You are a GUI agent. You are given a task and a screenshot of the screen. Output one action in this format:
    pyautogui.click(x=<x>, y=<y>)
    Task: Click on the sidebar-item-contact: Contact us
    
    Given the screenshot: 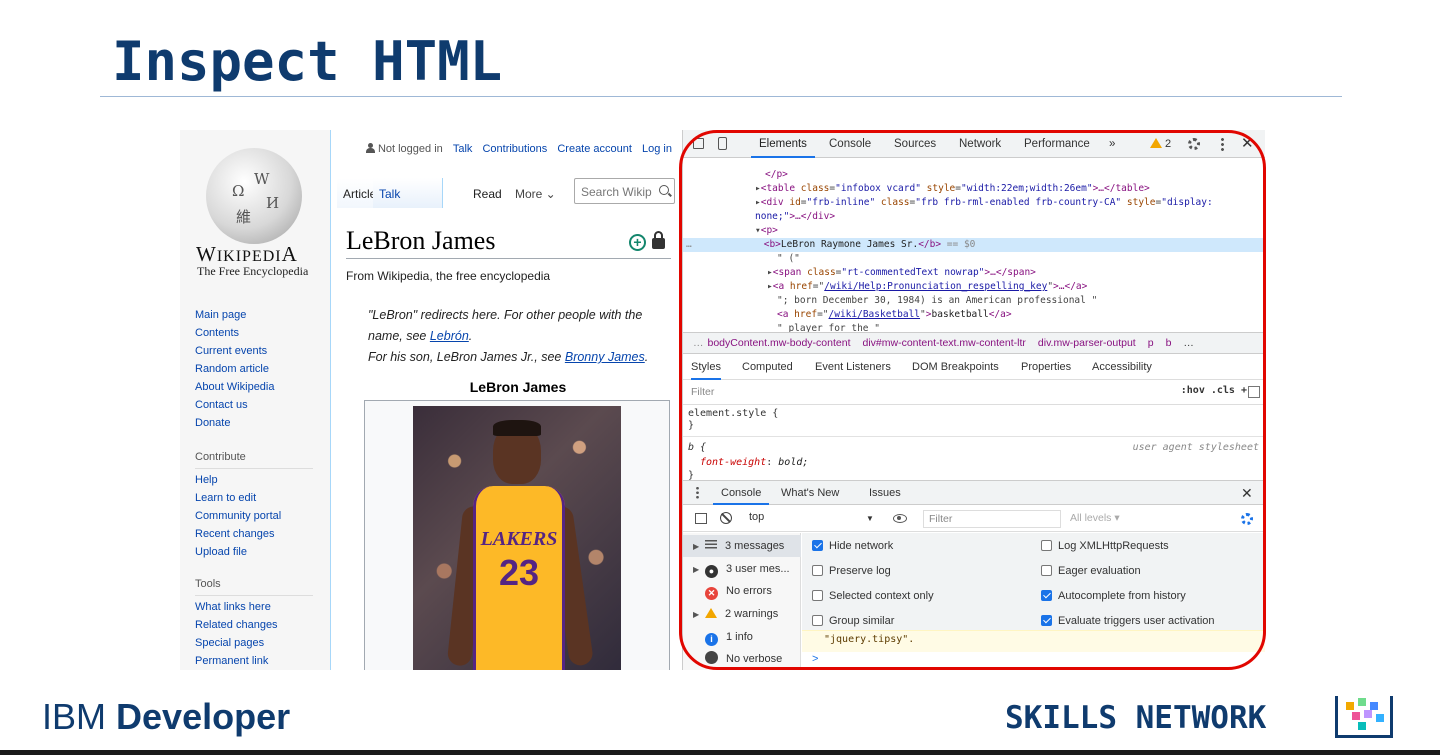 What is the action you would take?
    pyautogui.click(x=235, y=405)
    